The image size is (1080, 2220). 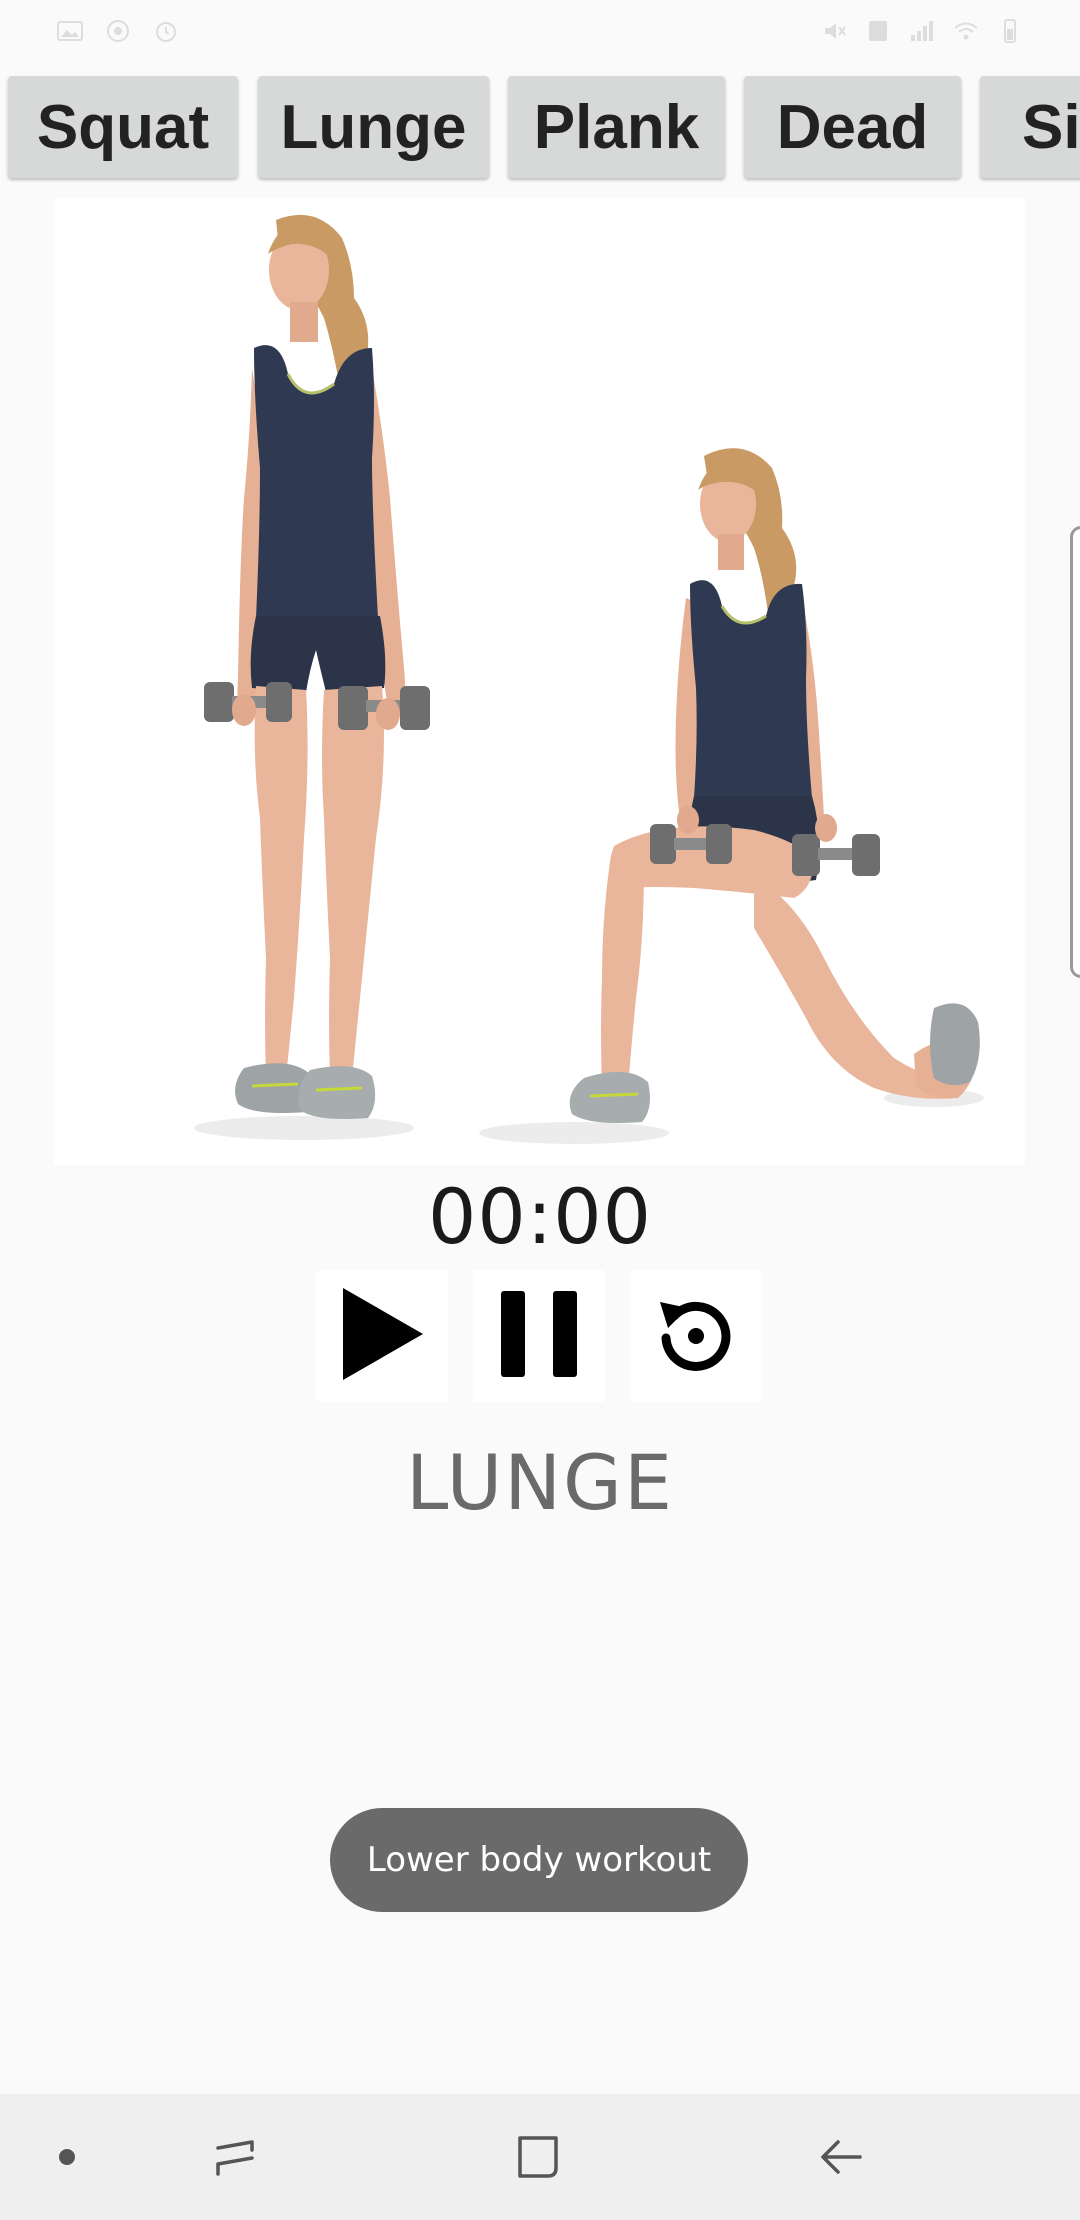 I want to click on status-right-icons, so click(x=922, y=31).